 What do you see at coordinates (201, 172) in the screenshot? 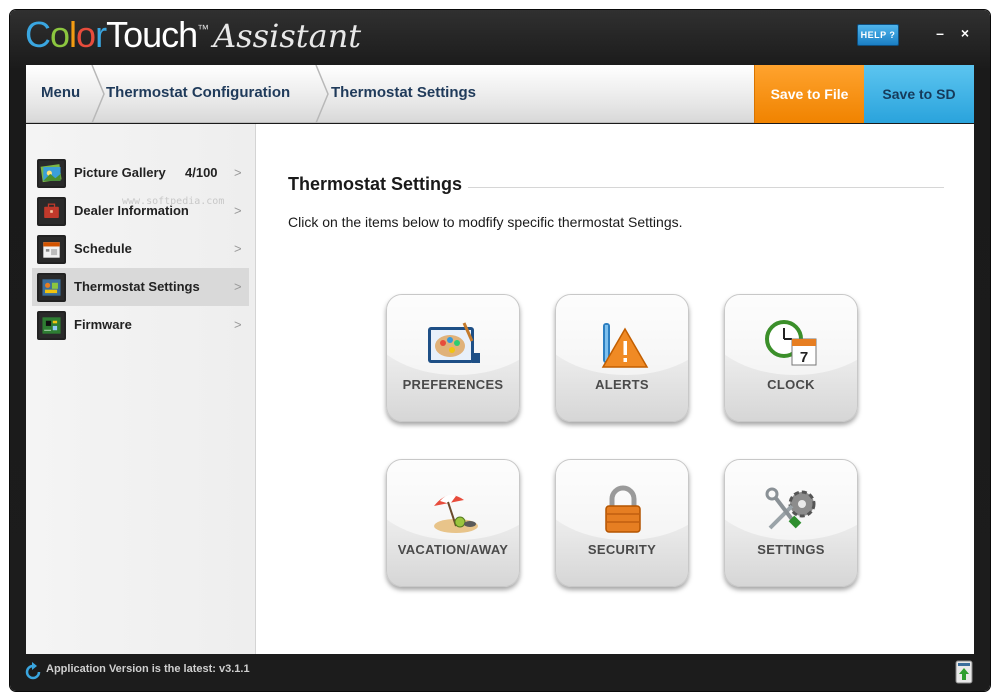
I see `gallery-count: 4/100` at bounding box center [201, 172].